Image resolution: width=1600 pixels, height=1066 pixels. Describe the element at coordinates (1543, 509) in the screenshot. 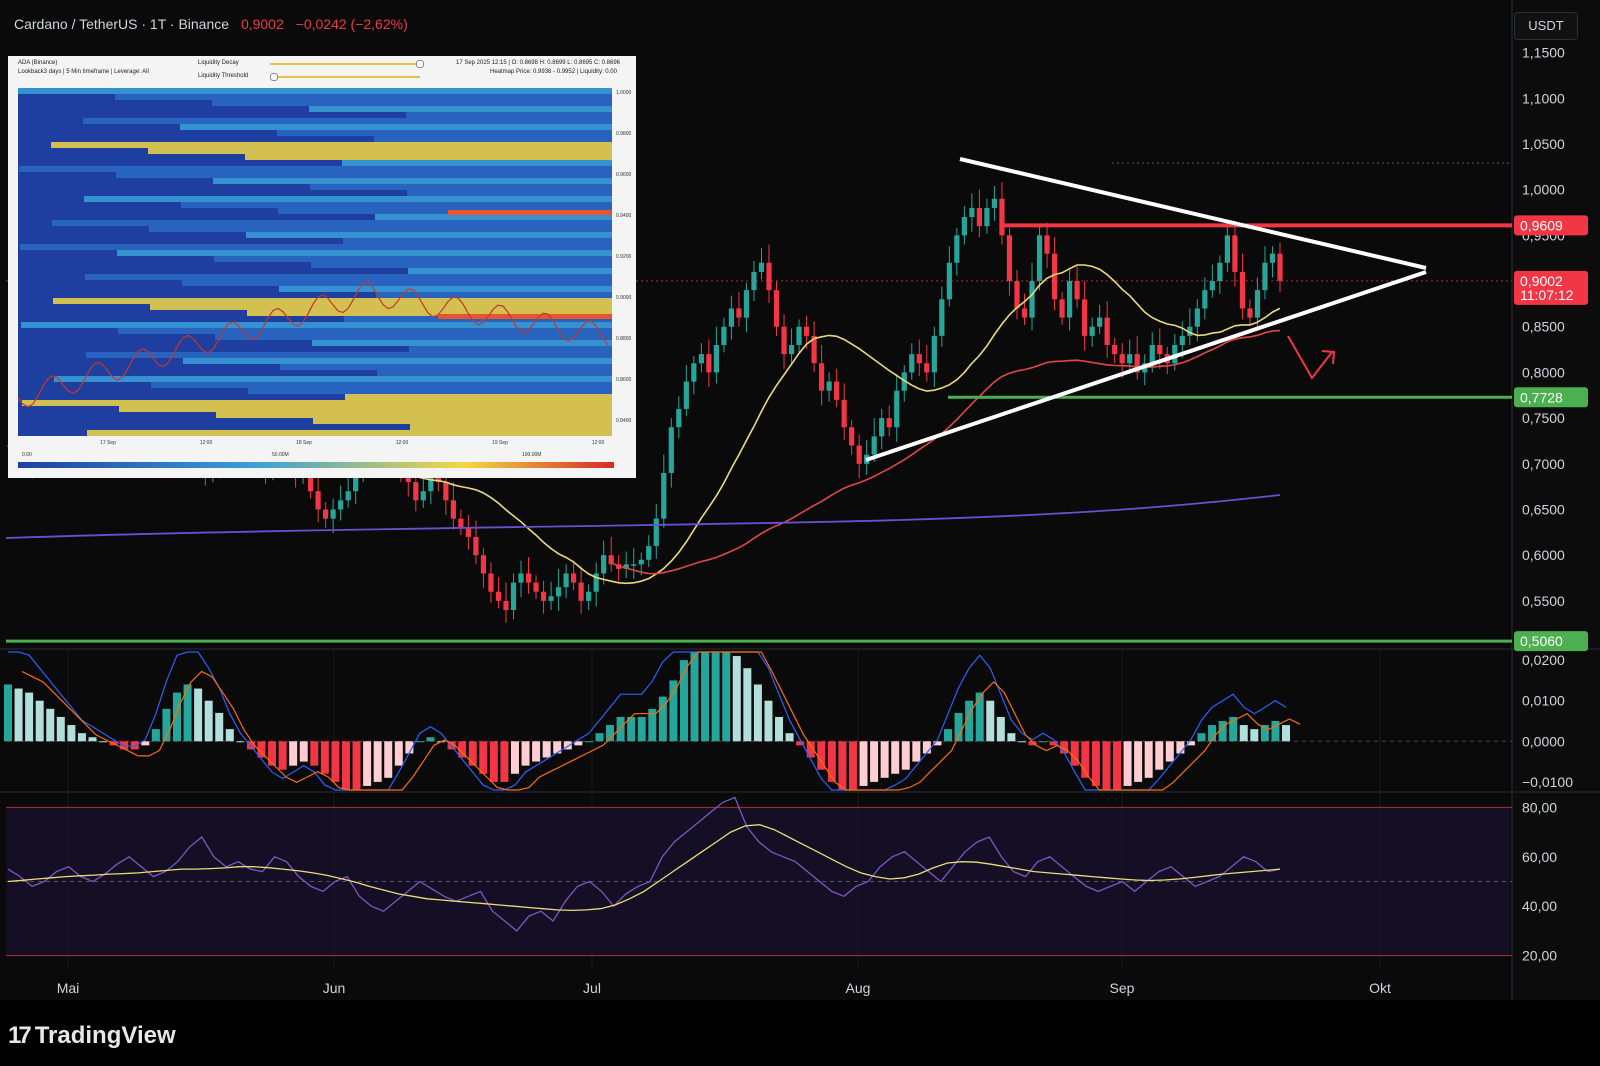

I see `price-tick-label: 0,6500` at that location.